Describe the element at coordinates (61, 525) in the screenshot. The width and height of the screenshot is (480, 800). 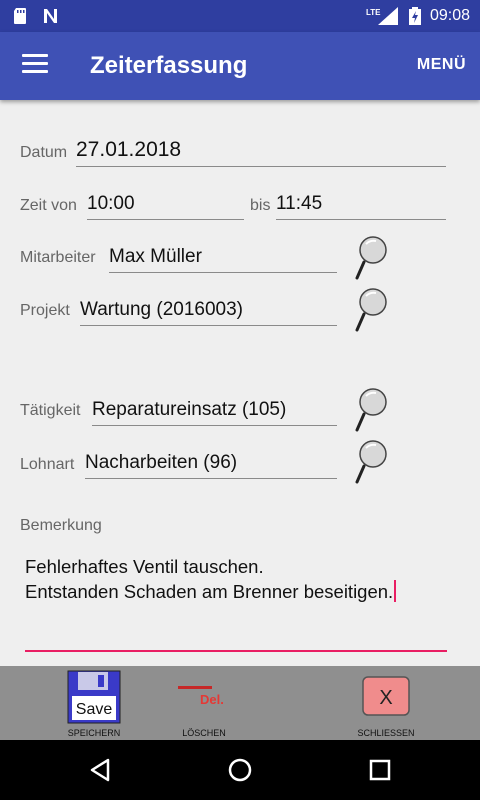
I see `bemerkung-label: Bemerkung` at that location.